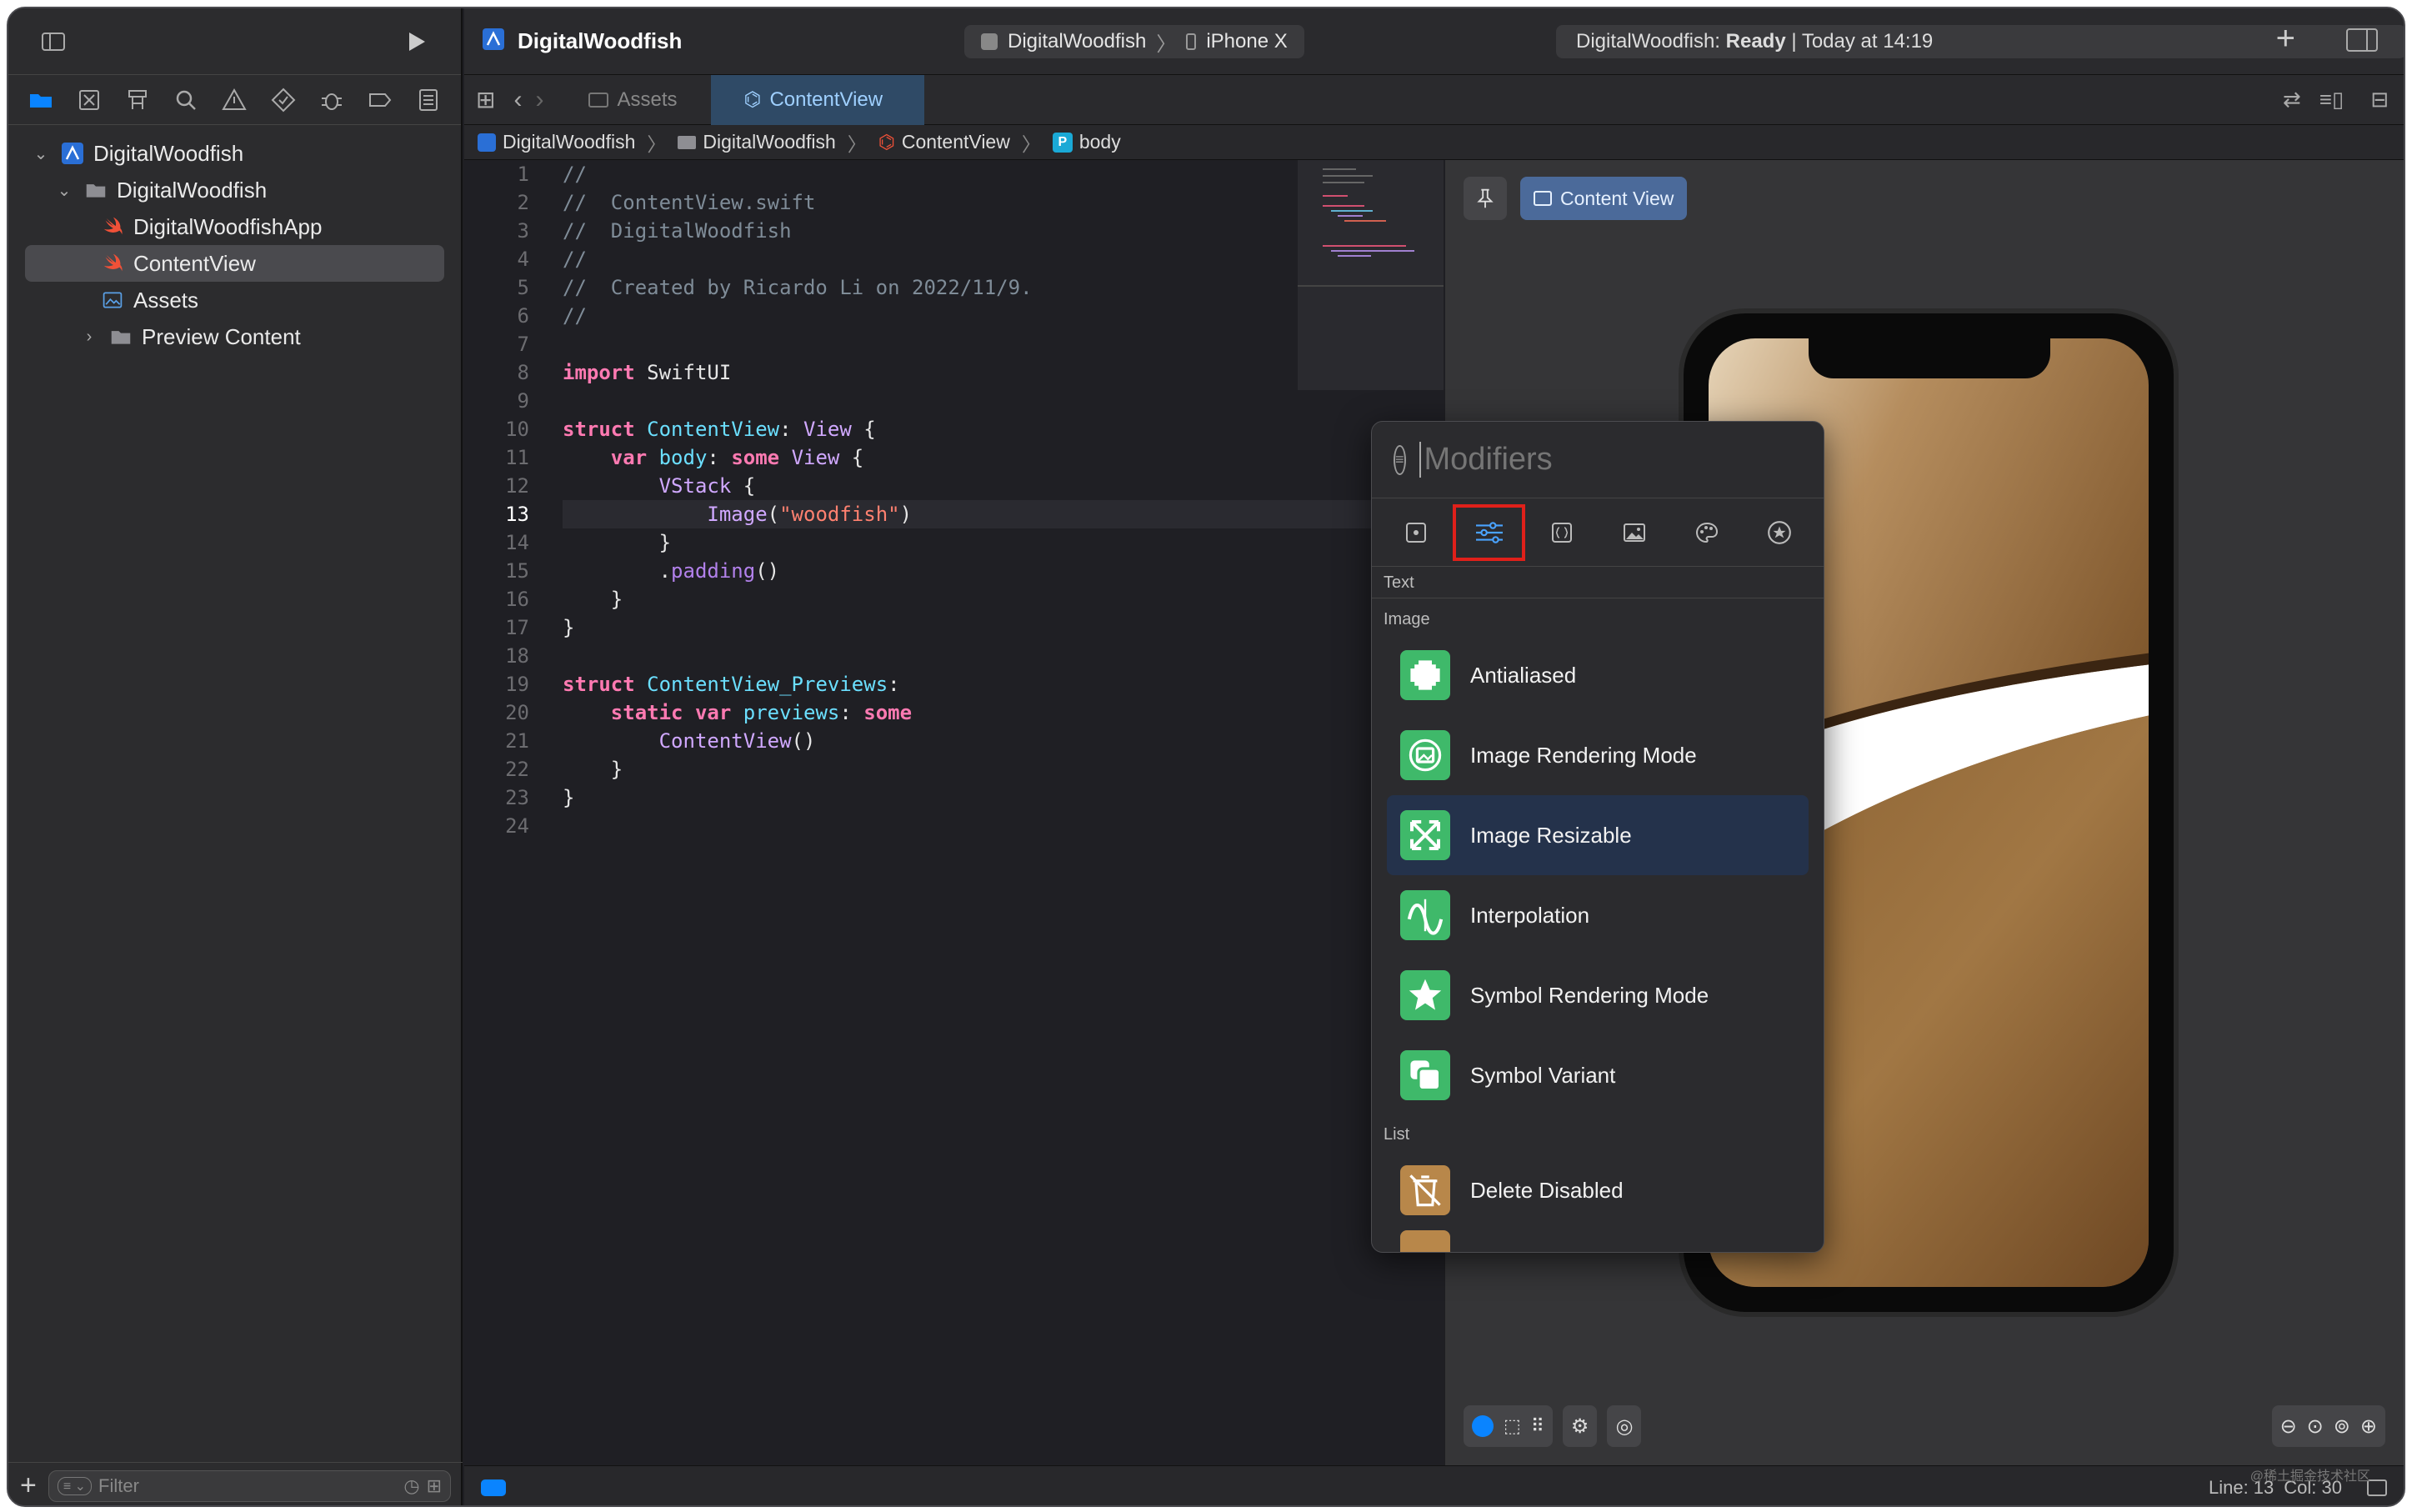 This screenshot has width=2412, height=1512. I want to click on tree-item-group: › Preview Content, so click(234, 336).